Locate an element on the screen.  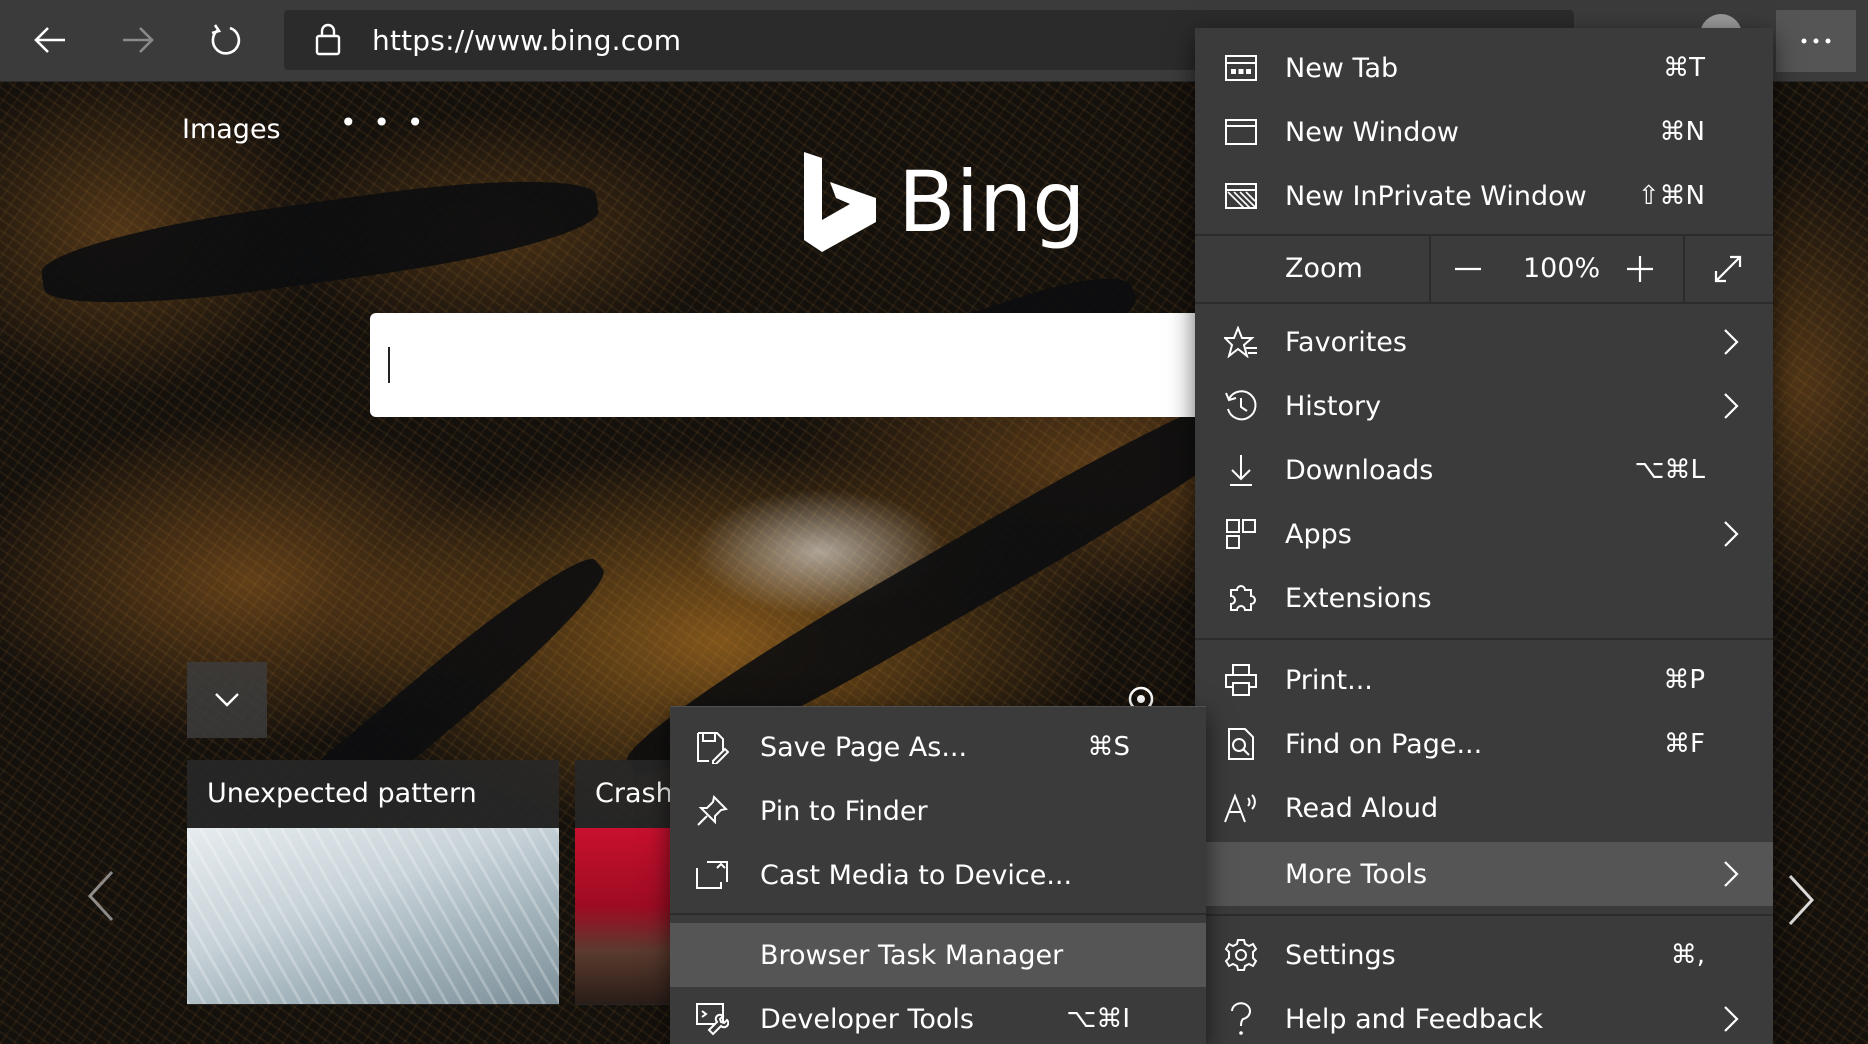
menu-item-shortcut: ⌥⌘I is located at coordinates (1098, 1019).